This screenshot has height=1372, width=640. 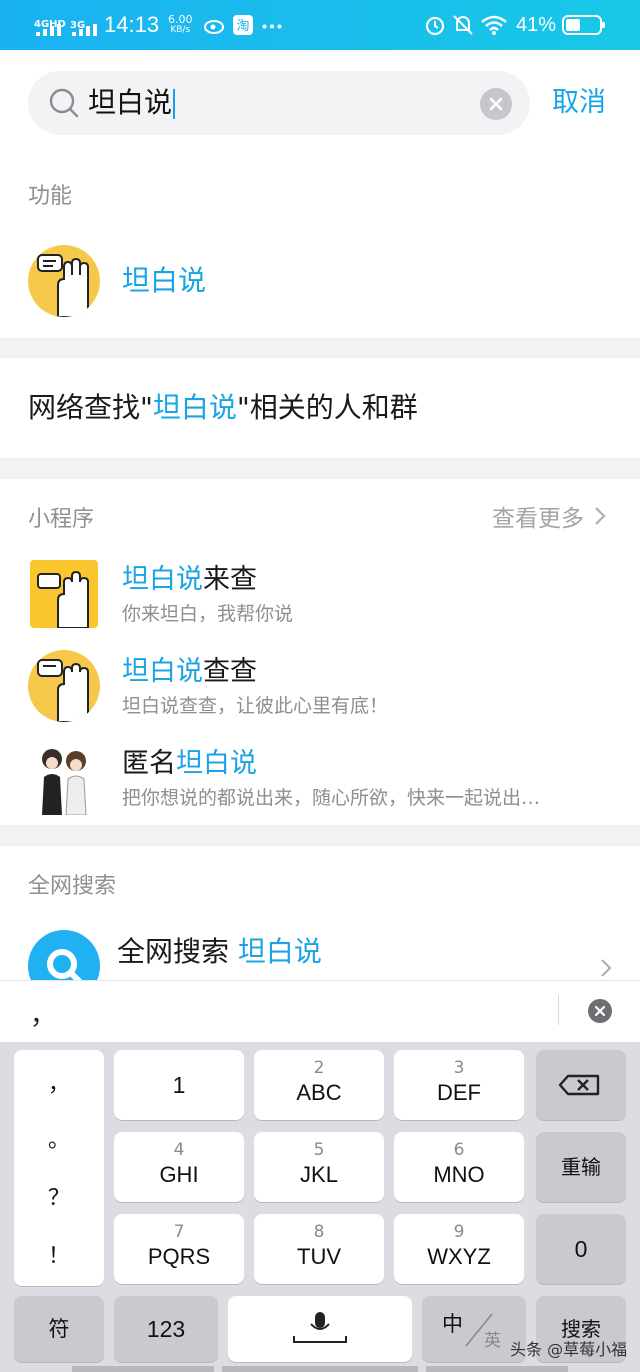 I want to click on close-icon, so click(x=496, y=104).